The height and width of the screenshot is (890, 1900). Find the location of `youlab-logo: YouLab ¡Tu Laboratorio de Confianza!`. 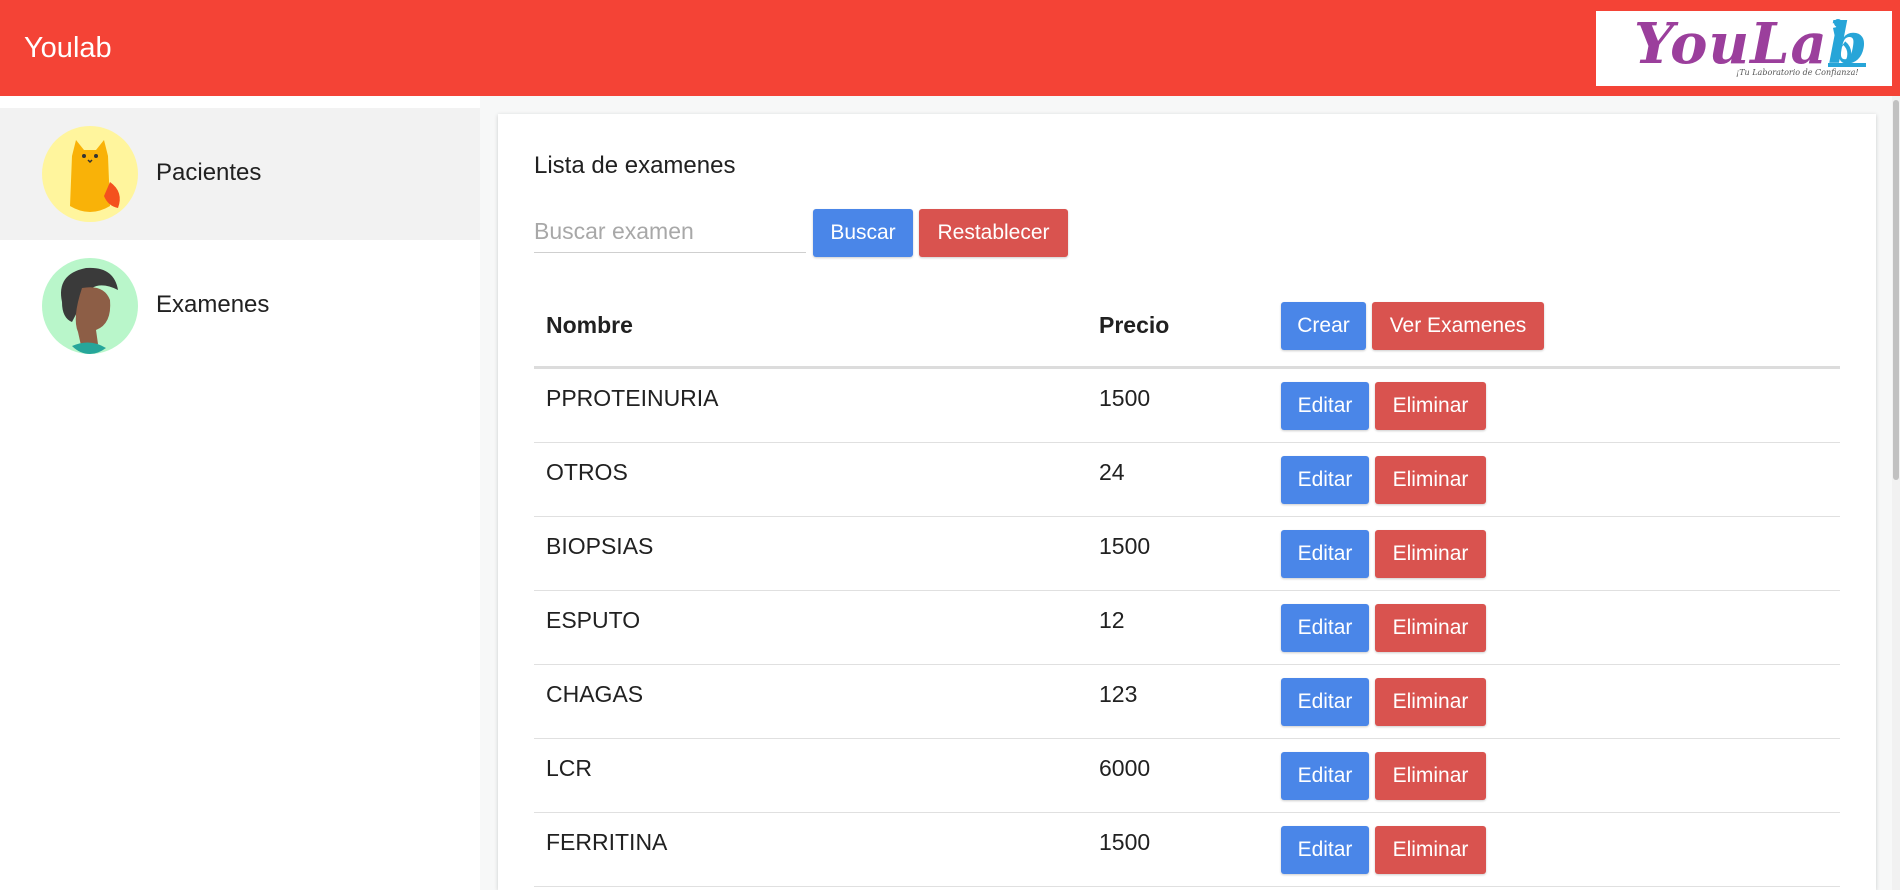

youlab-logo: YouLab ¡Tu Laboratorio de Confianza! is located at coordinates (1744, 48).